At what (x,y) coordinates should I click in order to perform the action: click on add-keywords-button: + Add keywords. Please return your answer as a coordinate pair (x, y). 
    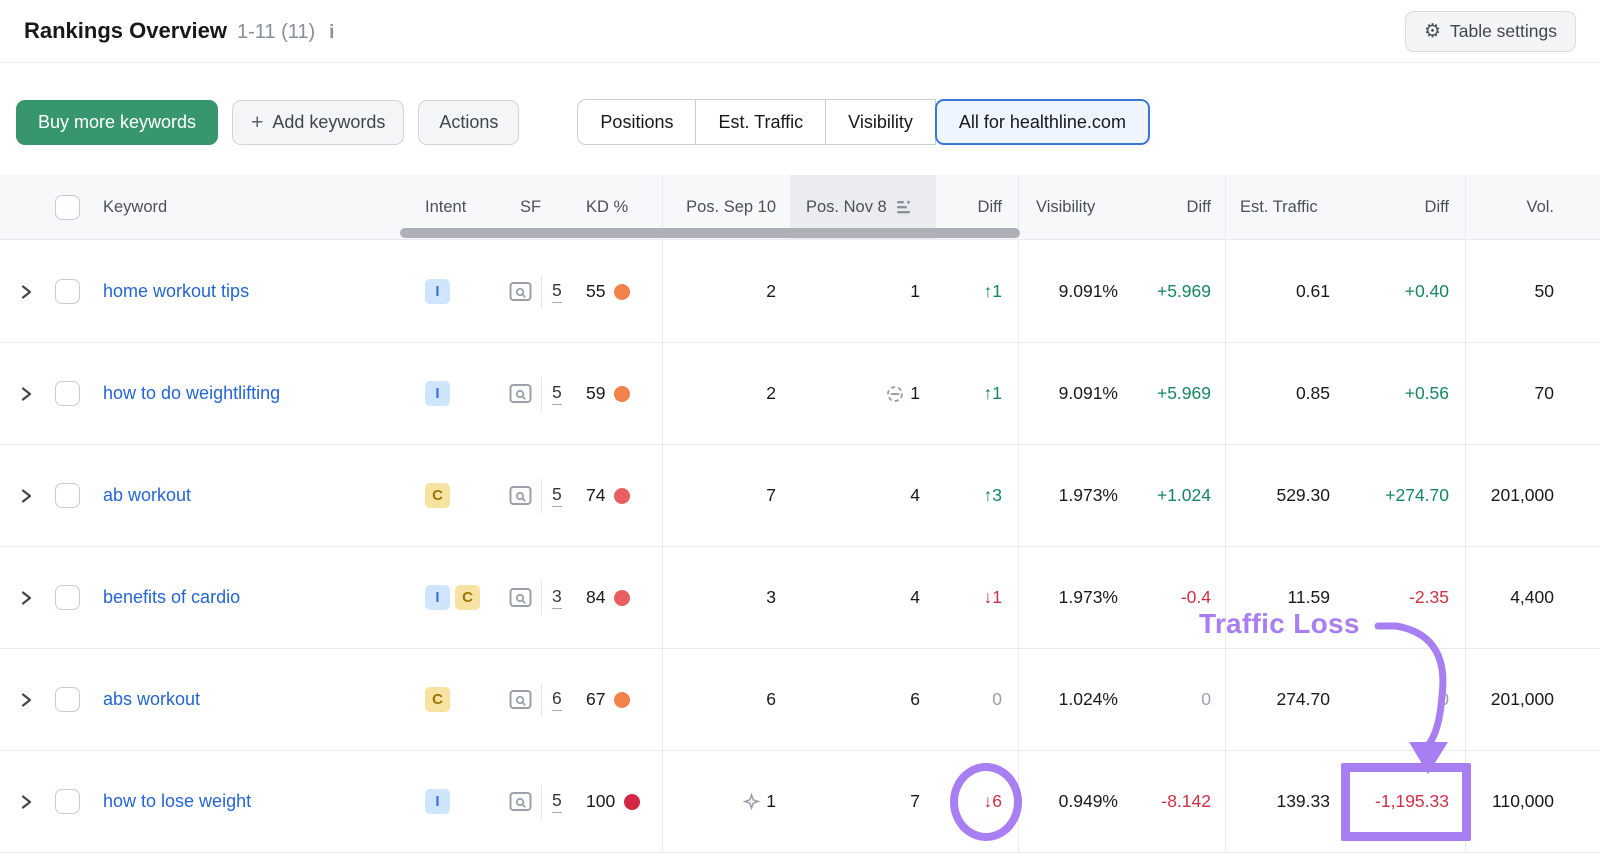
    Looking at the image, I should click on (318, 122).